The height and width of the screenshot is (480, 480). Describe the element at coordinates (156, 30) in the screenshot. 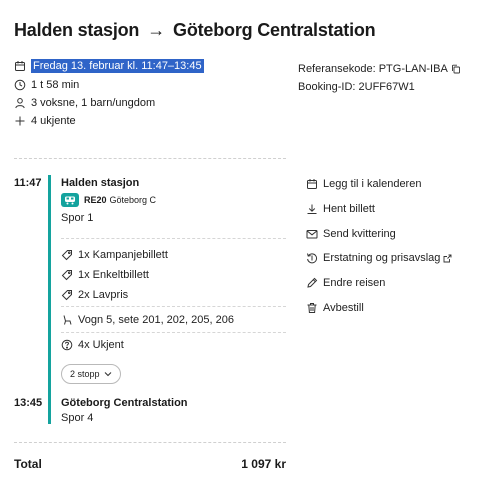

I see `arrow-right-icon: →` at that location.